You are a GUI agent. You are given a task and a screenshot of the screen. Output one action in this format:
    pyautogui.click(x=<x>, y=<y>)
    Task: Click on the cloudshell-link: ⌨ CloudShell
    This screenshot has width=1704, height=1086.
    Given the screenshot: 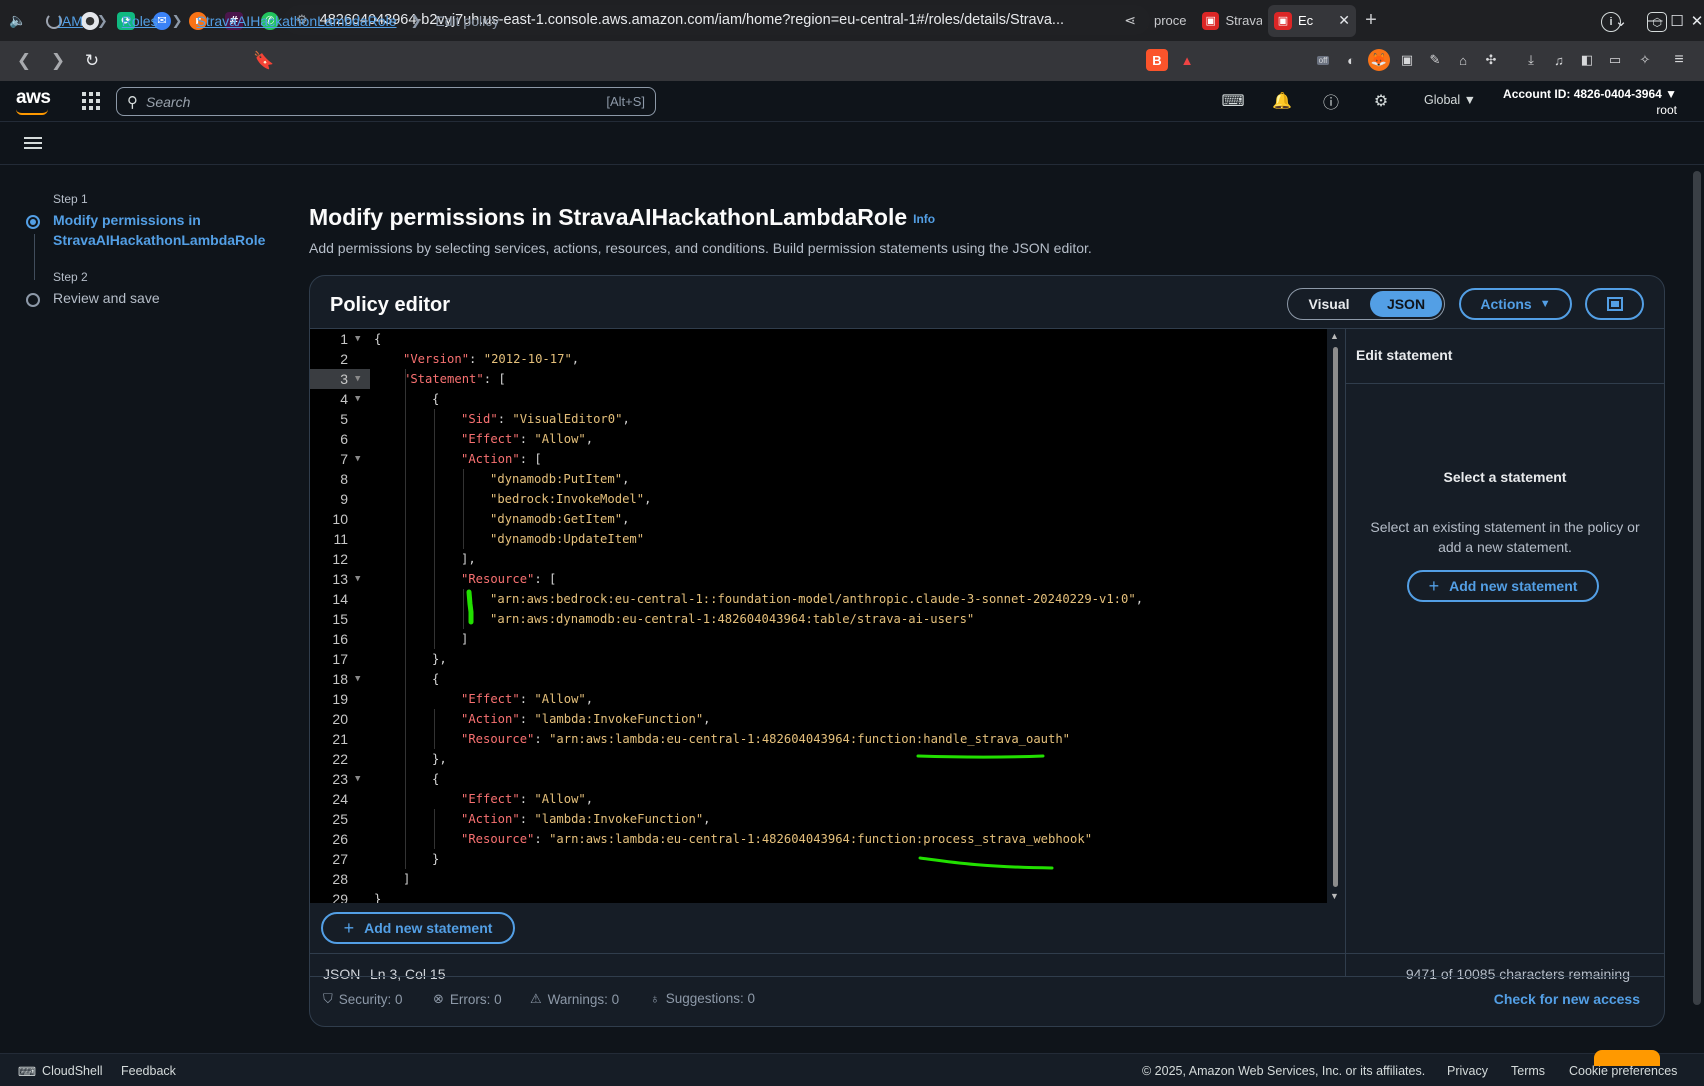 What is the action you would take?
    pyautogui.click(x=60, y=1071)
    